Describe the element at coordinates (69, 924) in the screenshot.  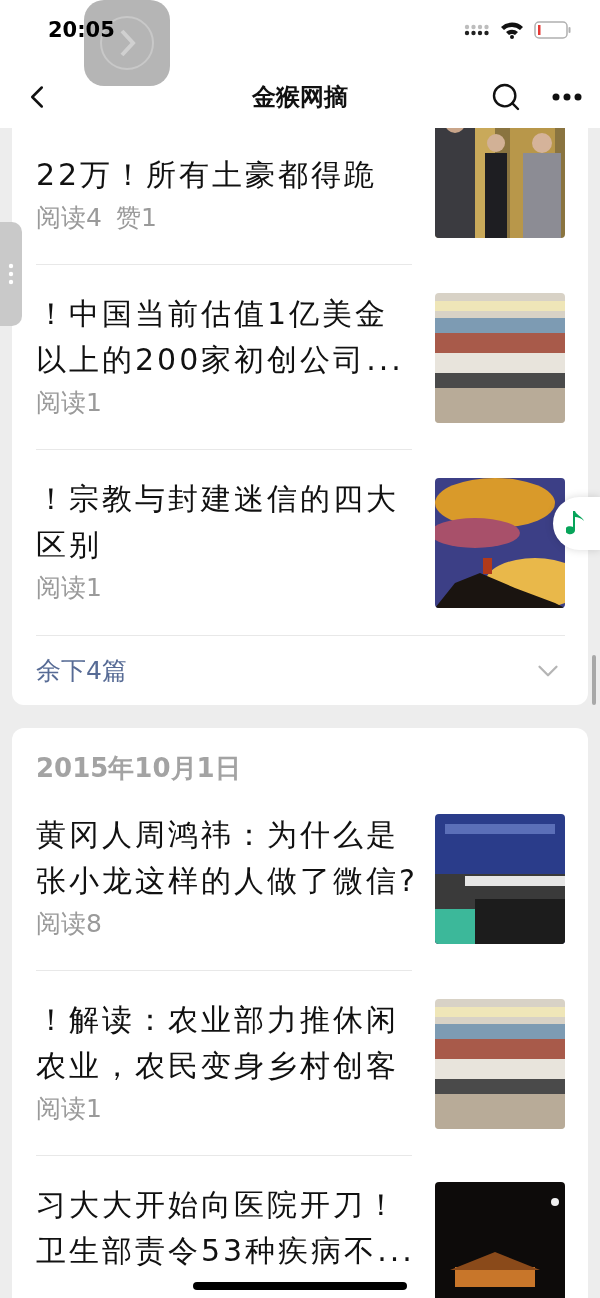
I see `article-stat: 阅读8` at that location.